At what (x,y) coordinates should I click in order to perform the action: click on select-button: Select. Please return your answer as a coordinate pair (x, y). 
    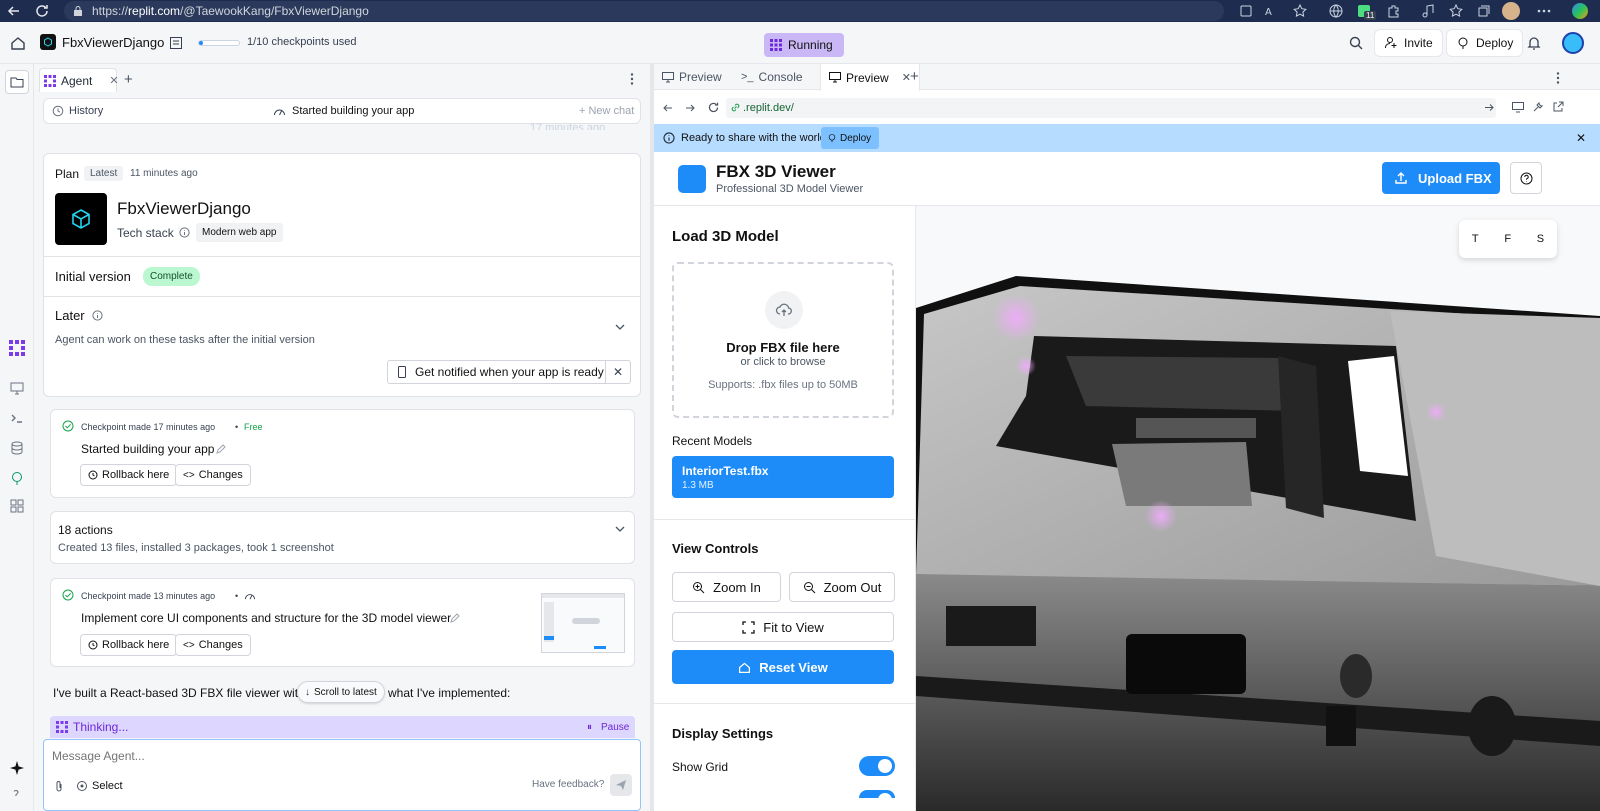
    Looking at the image, I should click on (107, 786).